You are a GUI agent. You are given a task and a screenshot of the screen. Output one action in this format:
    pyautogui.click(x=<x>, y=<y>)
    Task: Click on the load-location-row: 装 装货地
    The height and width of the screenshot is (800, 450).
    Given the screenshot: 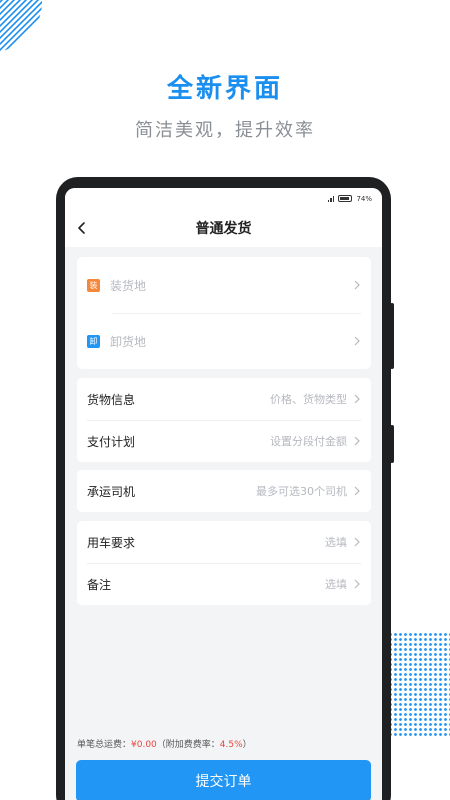 What is the action you would take?
    pyautogui.click(x=224, y=285)
    